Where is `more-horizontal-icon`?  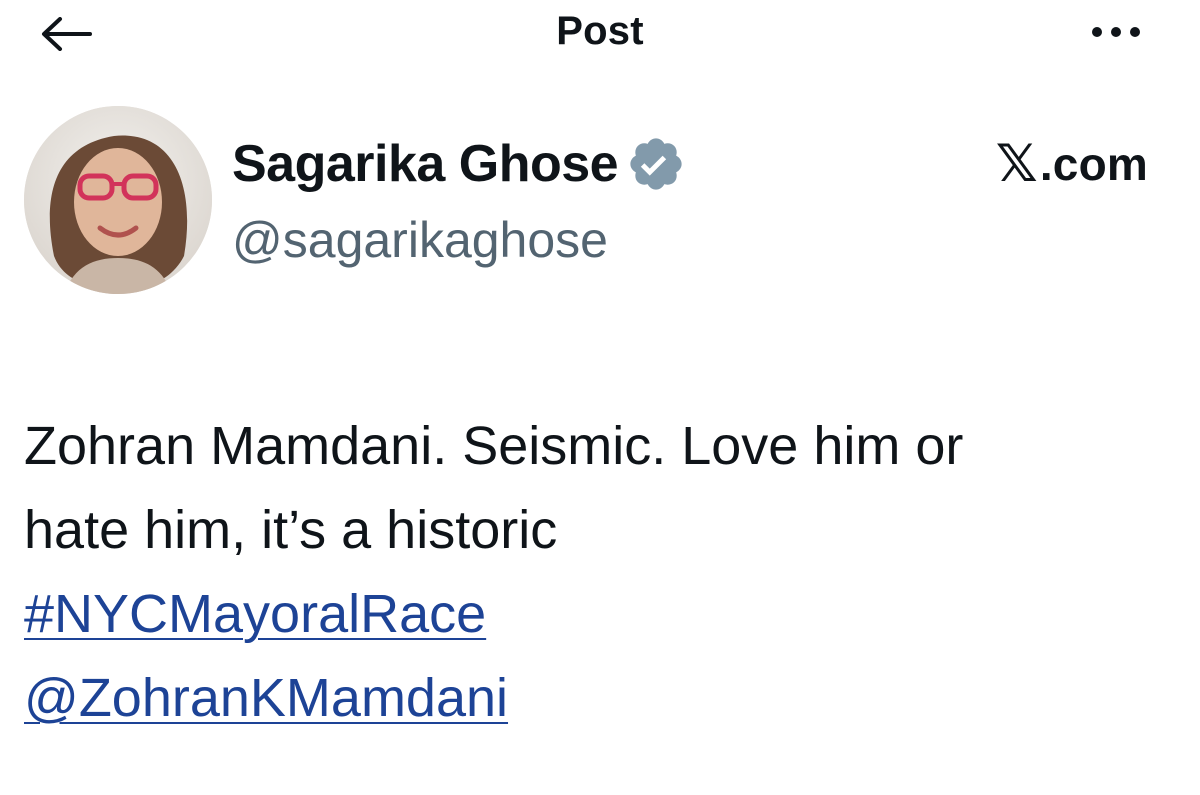
more-horizontal-icon is located at coordinates (1116, 32).